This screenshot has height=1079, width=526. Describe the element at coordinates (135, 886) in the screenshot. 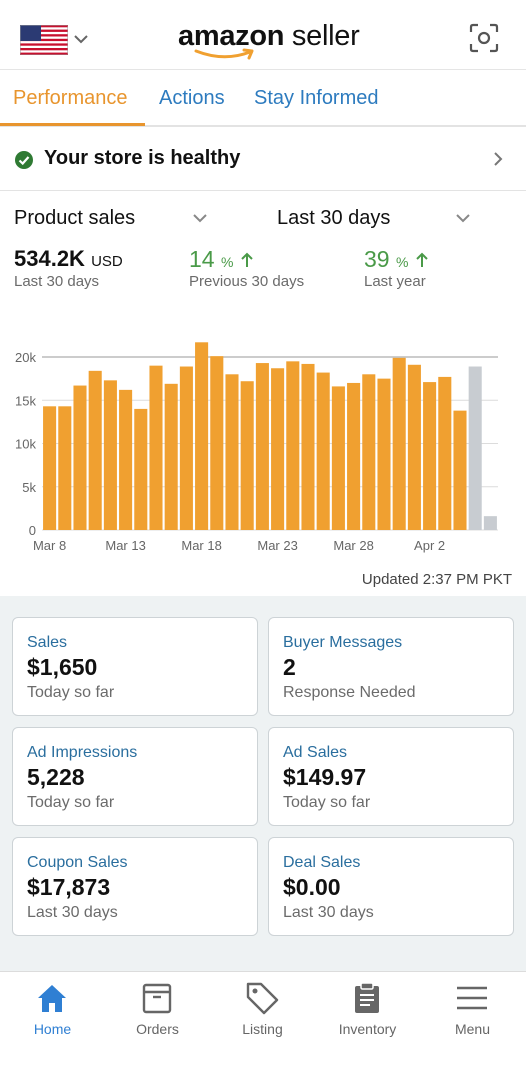

I see `card-coupon-sales: Coupon Sales $17,873 Last 30 days` at that location.